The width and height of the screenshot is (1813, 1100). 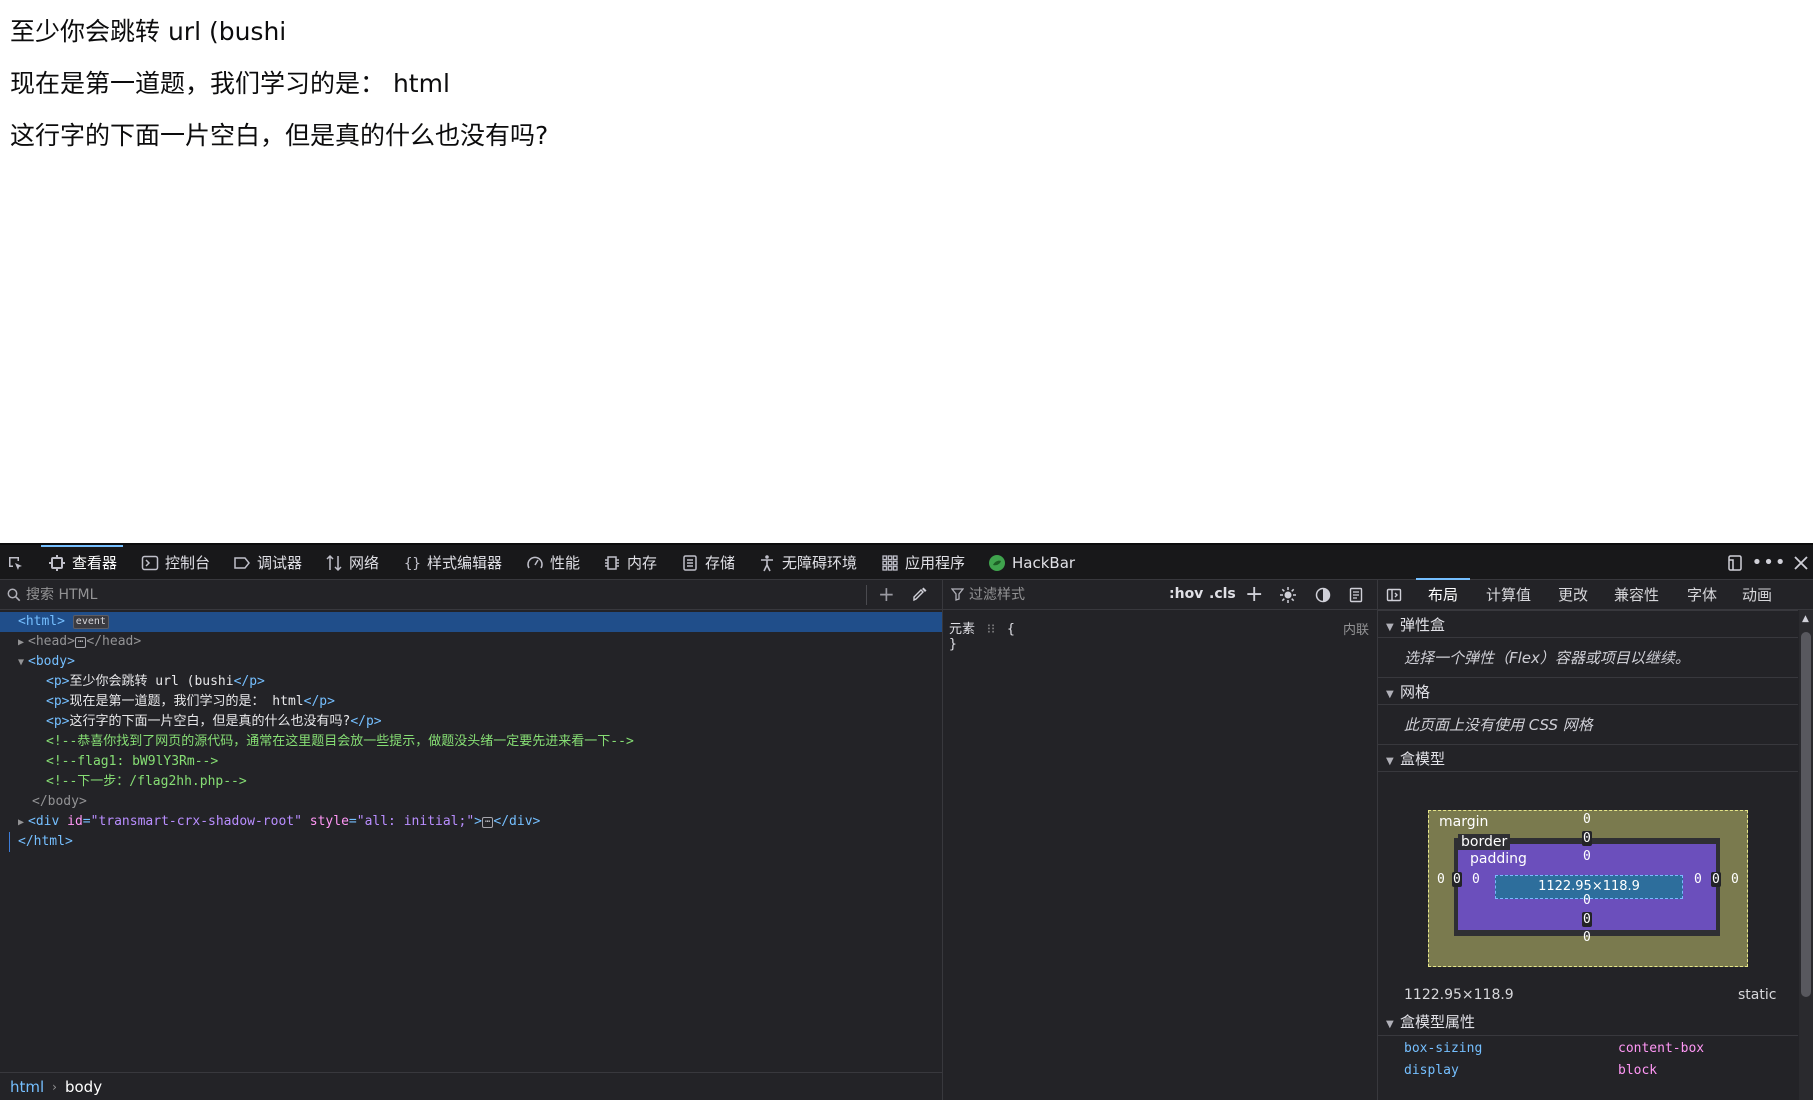 What do you see at coordinates (471, 762) in the screenshot?
I see `node-comment-2: <!--flag1: bW9lY3Rm-->` at bounding box center [471, 762].